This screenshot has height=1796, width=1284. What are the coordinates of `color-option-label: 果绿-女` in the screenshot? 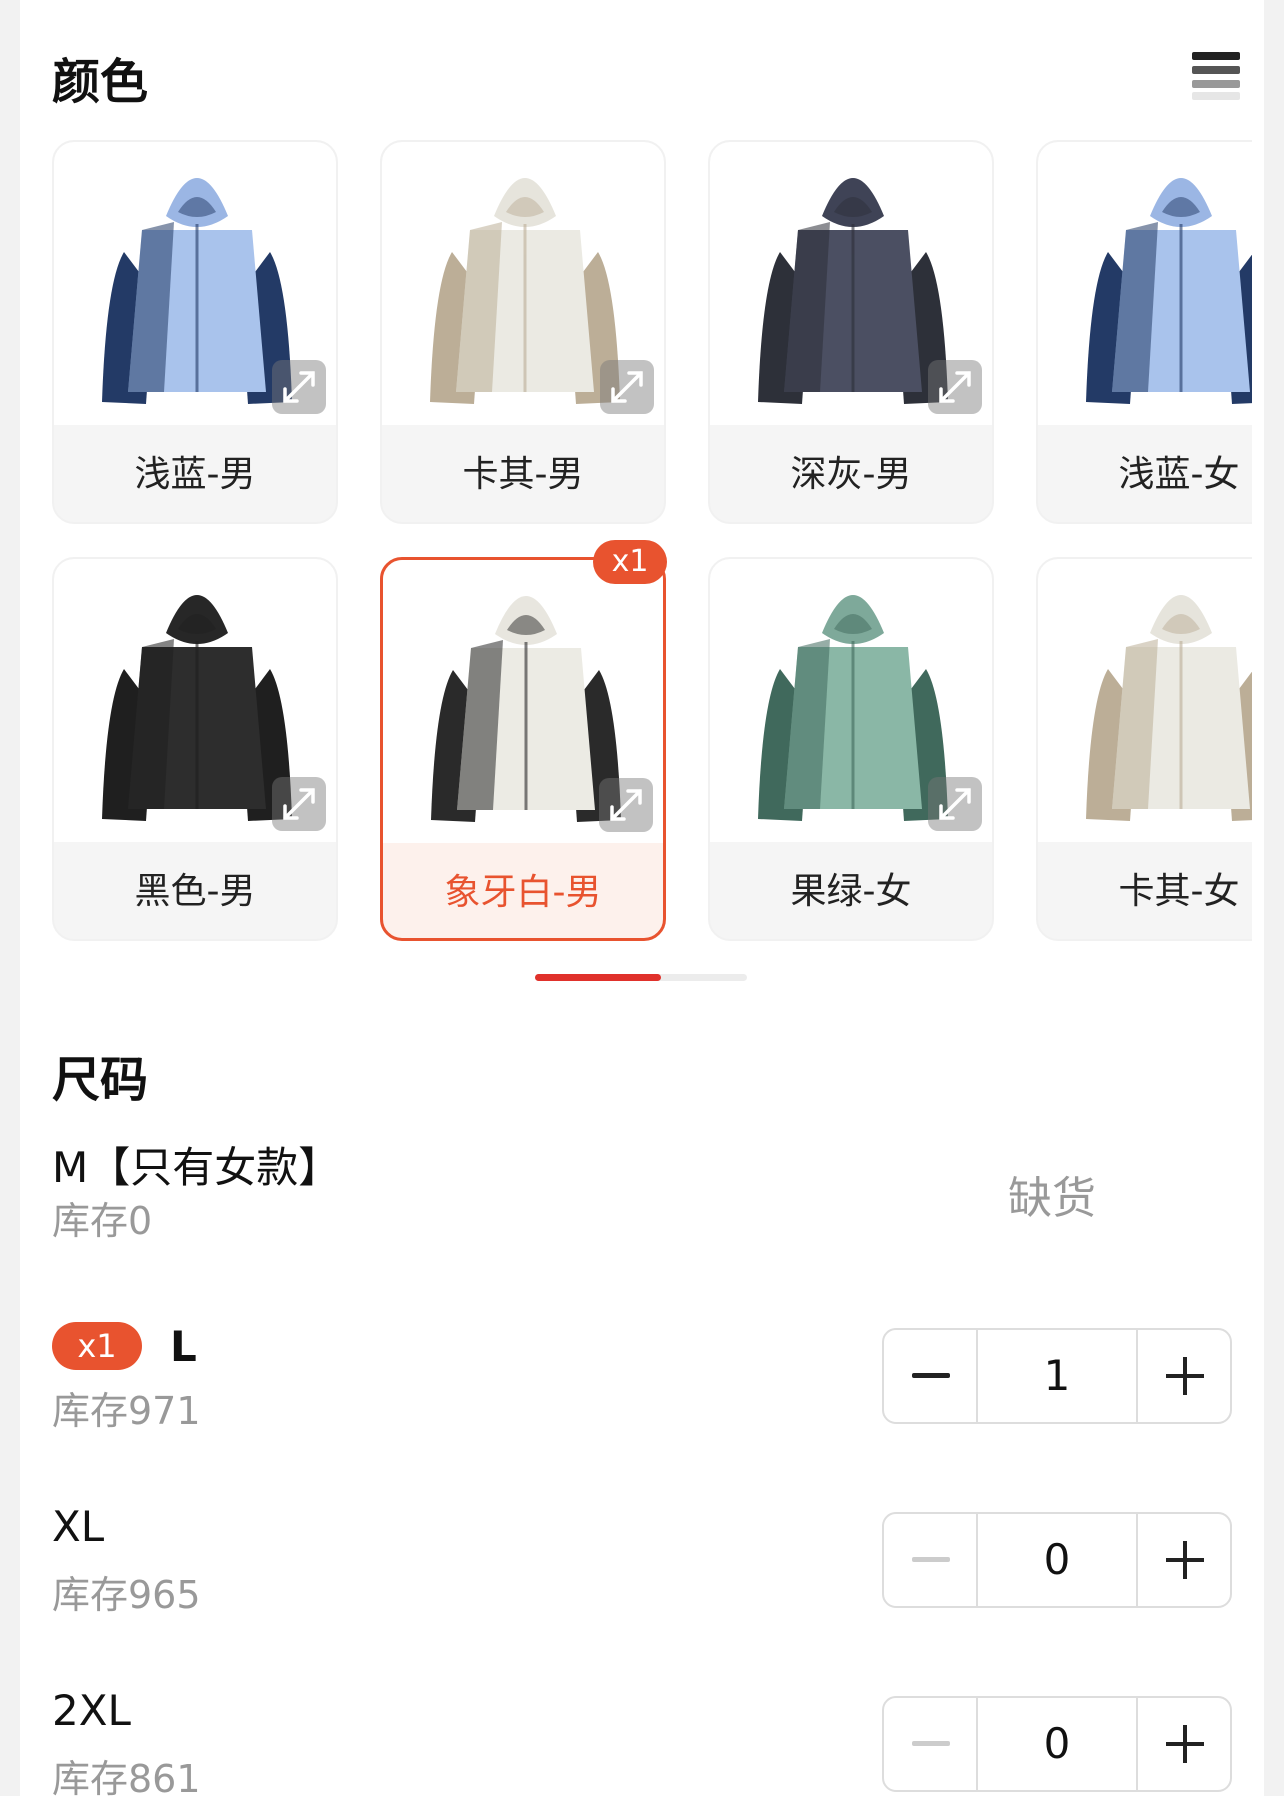 It's located at (851, 891).